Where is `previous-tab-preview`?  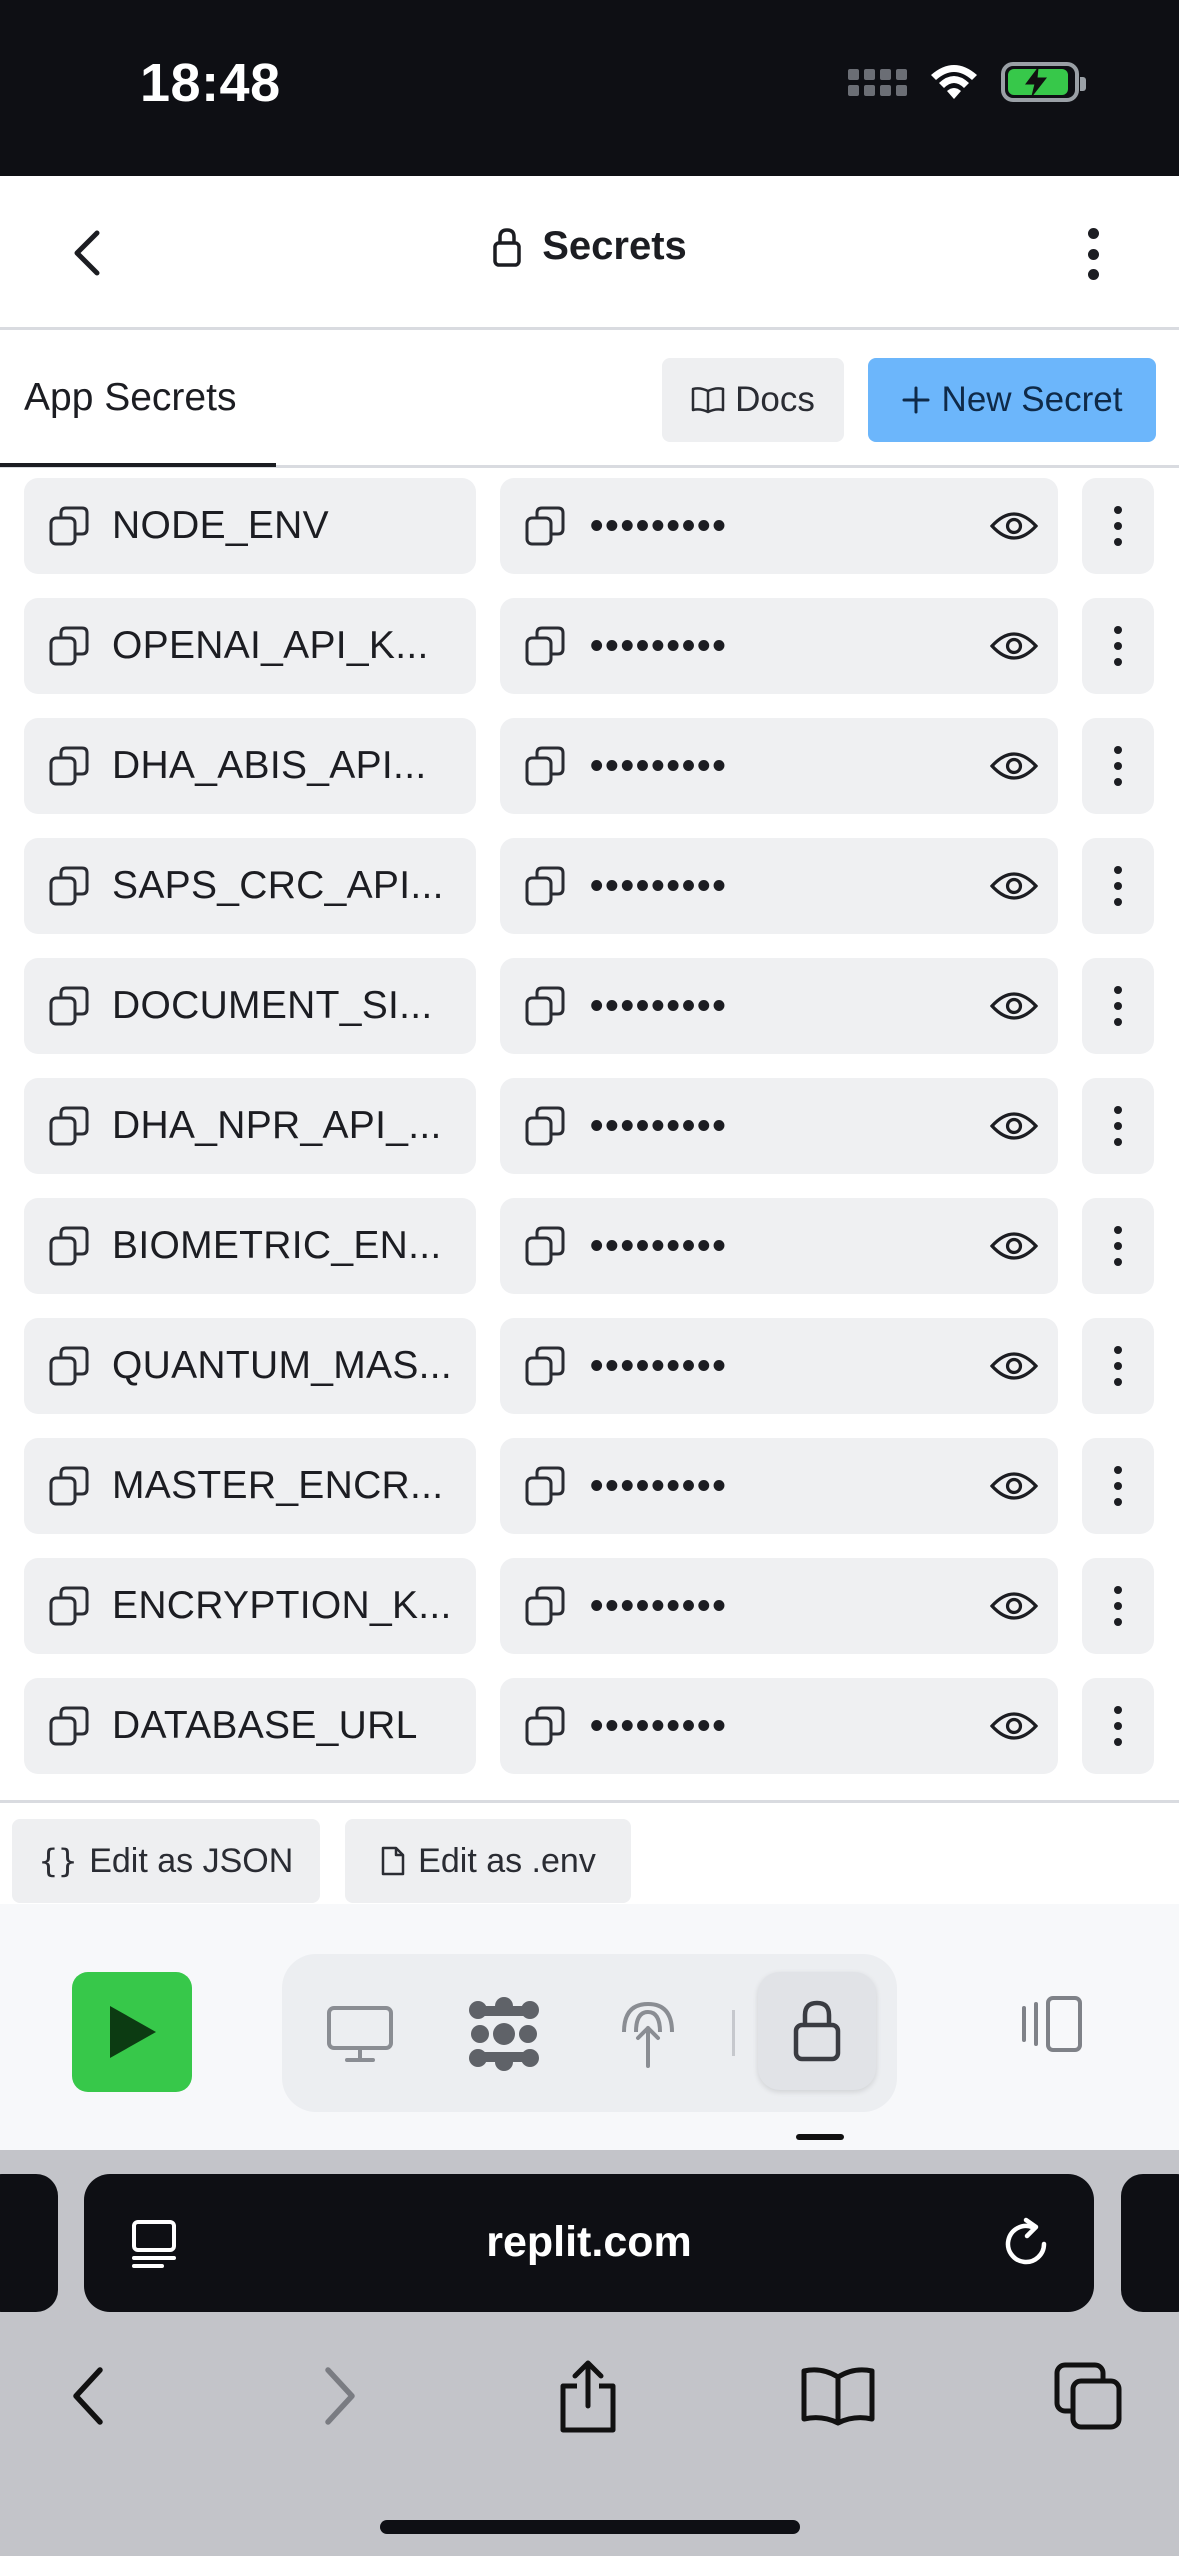
previous-tab-preview is located at coordinates (29, 2243).